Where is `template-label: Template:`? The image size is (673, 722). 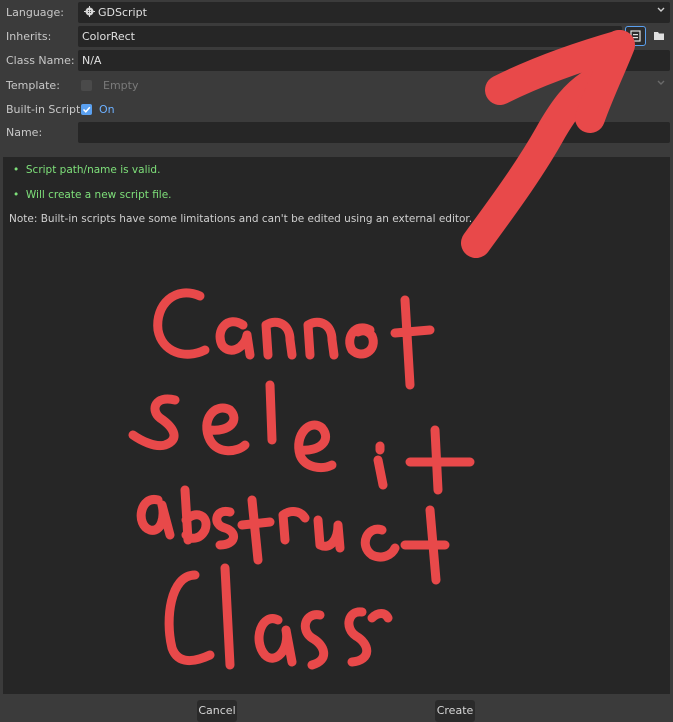 template-label: Template: is located at coordinates (33, 85).